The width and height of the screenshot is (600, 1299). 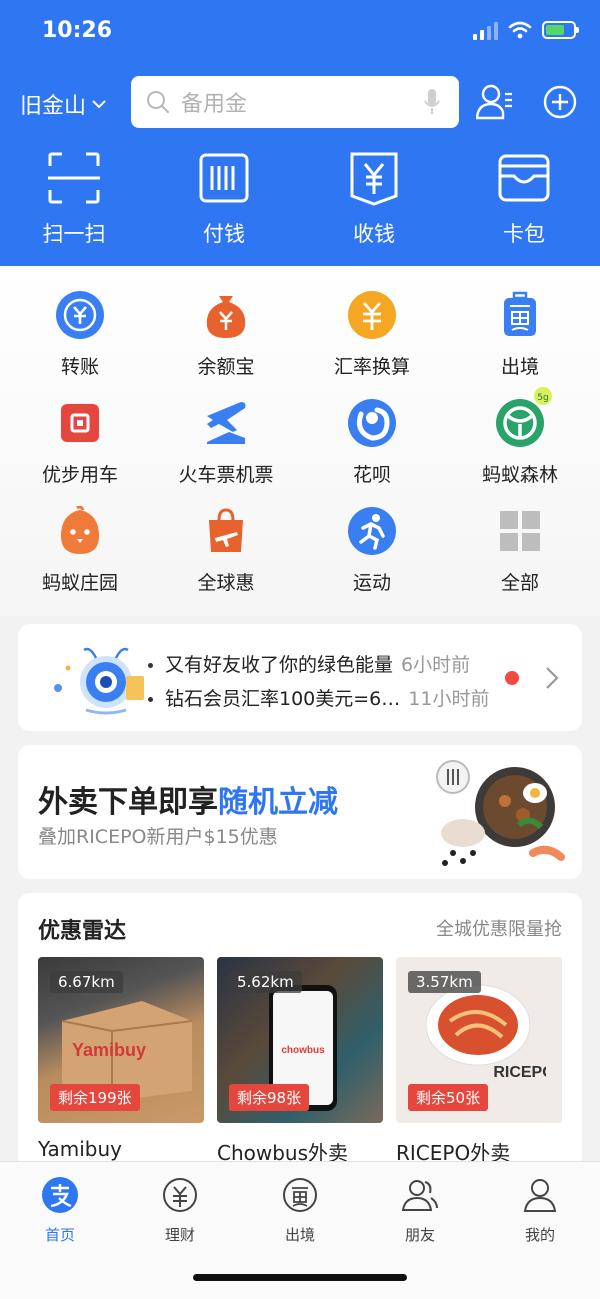 What do you see at coordinates (520, 30) in the screenshot?
I see `wifi-icon` at bounding box center [520, 30].